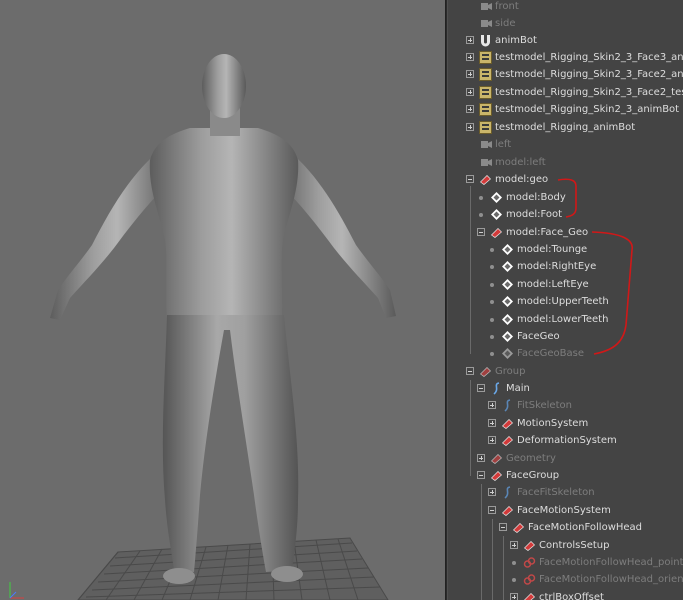 The height and width of the screenshot is (600, 683). Describe the element at coordinates (16, 590) in the screenshot. I see `axis-gizmo-icon` at that location.